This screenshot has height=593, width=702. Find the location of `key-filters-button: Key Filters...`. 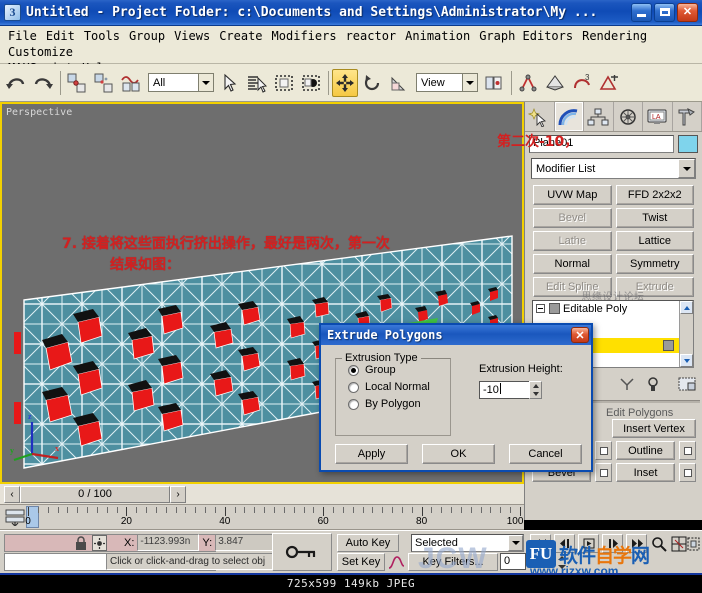

key-filters-button: Key Filters... is located at coordinates (453, 562).